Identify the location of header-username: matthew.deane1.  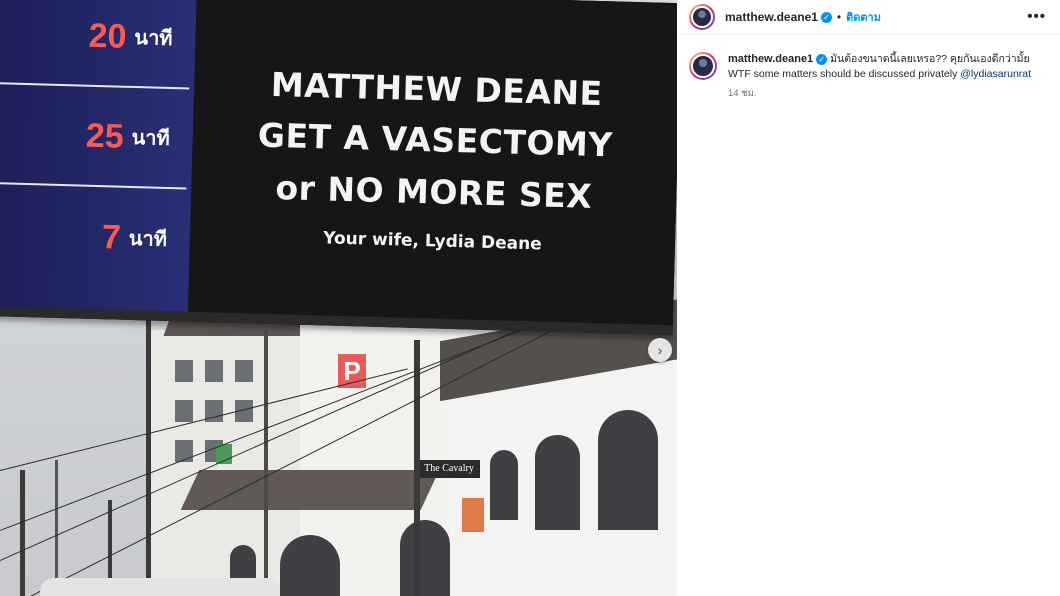
(771, 17).